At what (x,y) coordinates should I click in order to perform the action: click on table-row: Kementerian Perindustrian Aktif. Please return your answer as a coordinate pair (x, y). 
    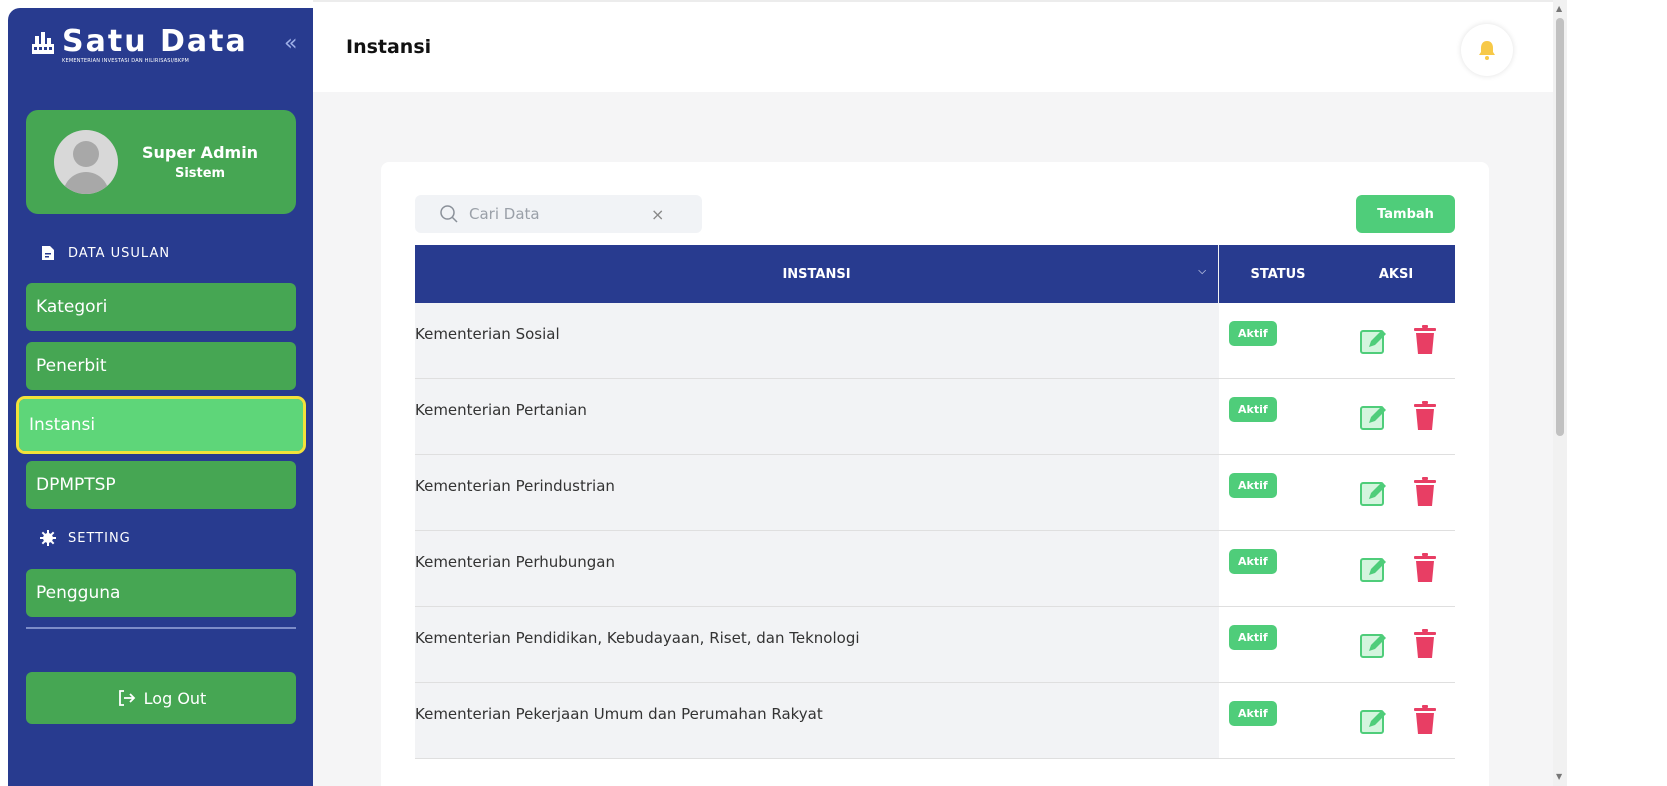
    Looking at the image, I should click on (935, 493).